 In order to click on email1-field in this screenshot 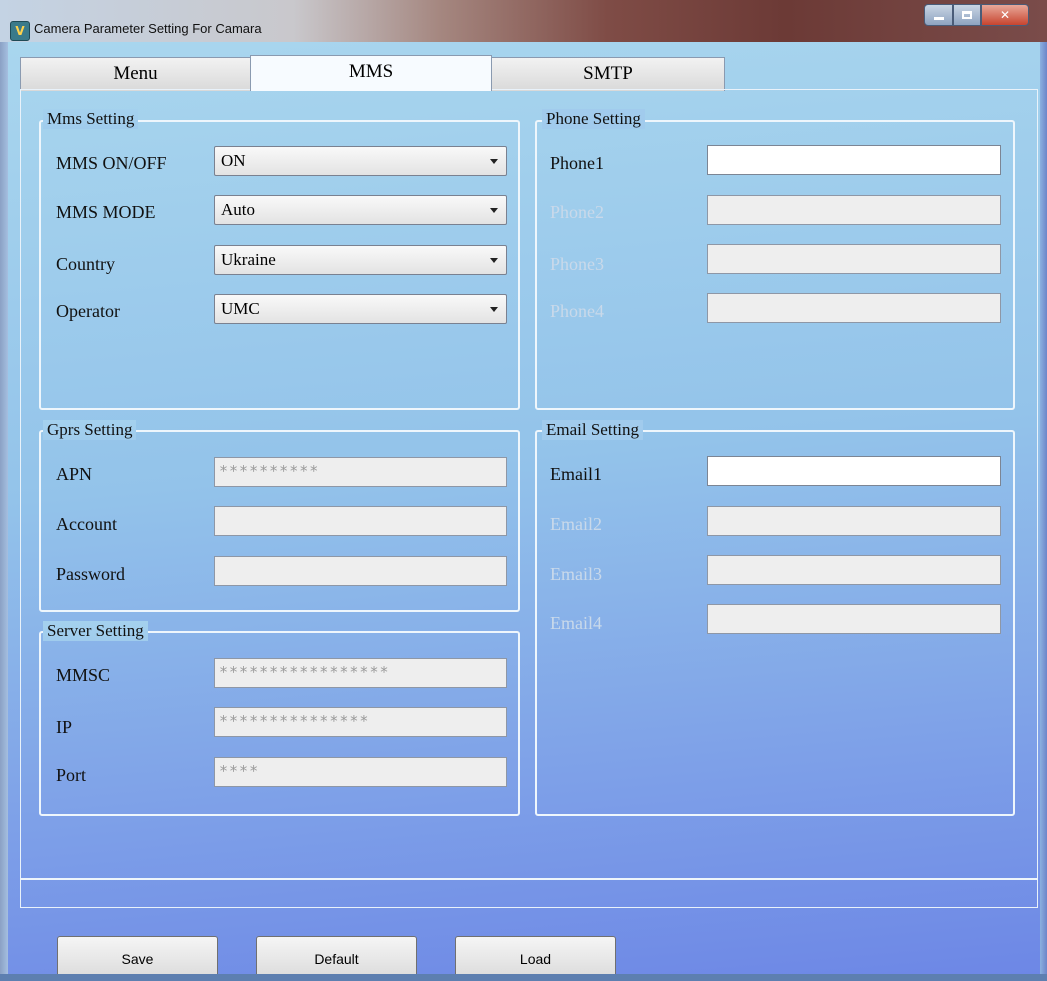, I will do `click(854, 471)`.